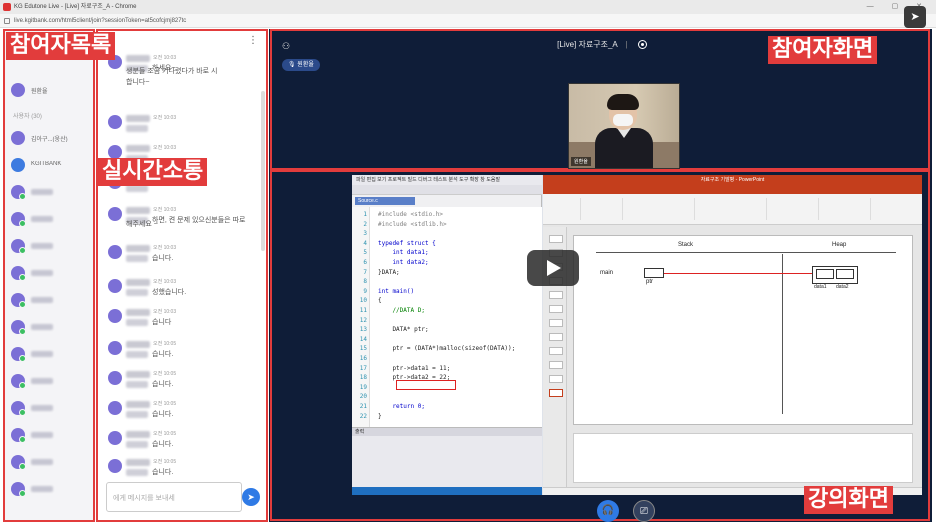  I want to click on audio-button: 🎧, so click(608, 511).